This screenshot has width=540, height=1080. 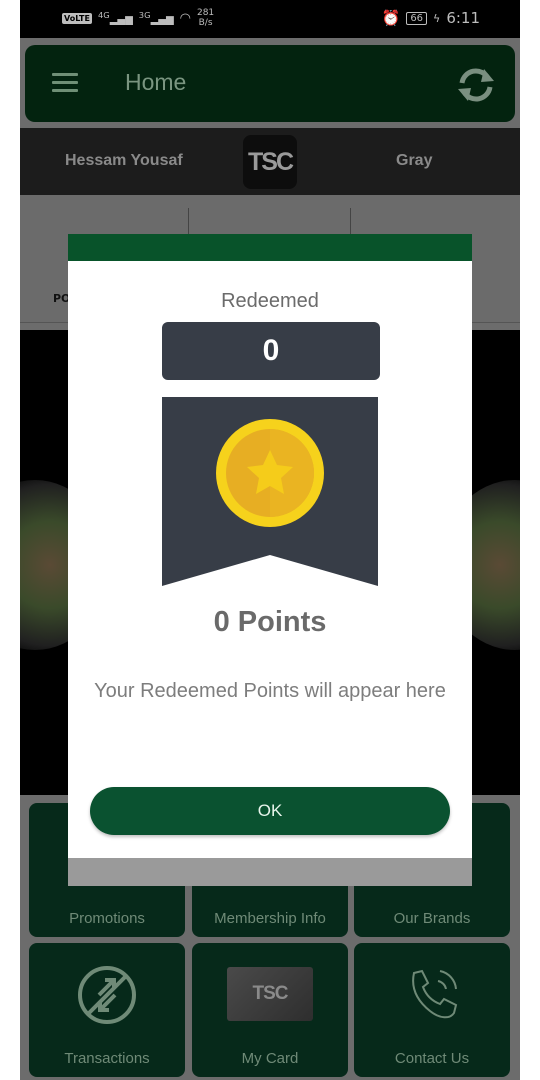 What do you see at coordinates (391, 18) in the screenshot?
I see `alarm-icon: ⏰` at bounding box center [391, 18].